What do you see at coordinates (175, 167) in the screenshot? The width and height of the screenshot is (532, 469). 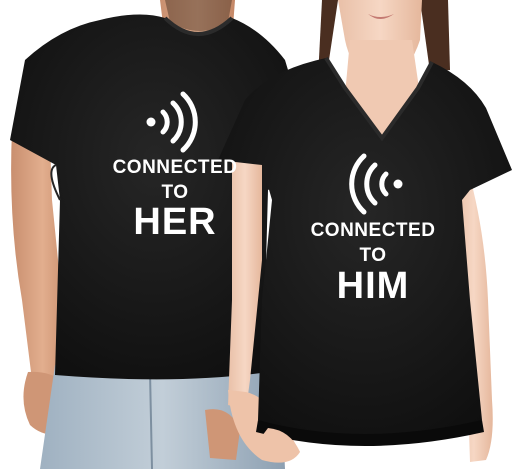 I see `left-shirt-line1: CONNECTED` at bounding box center [175, 167].